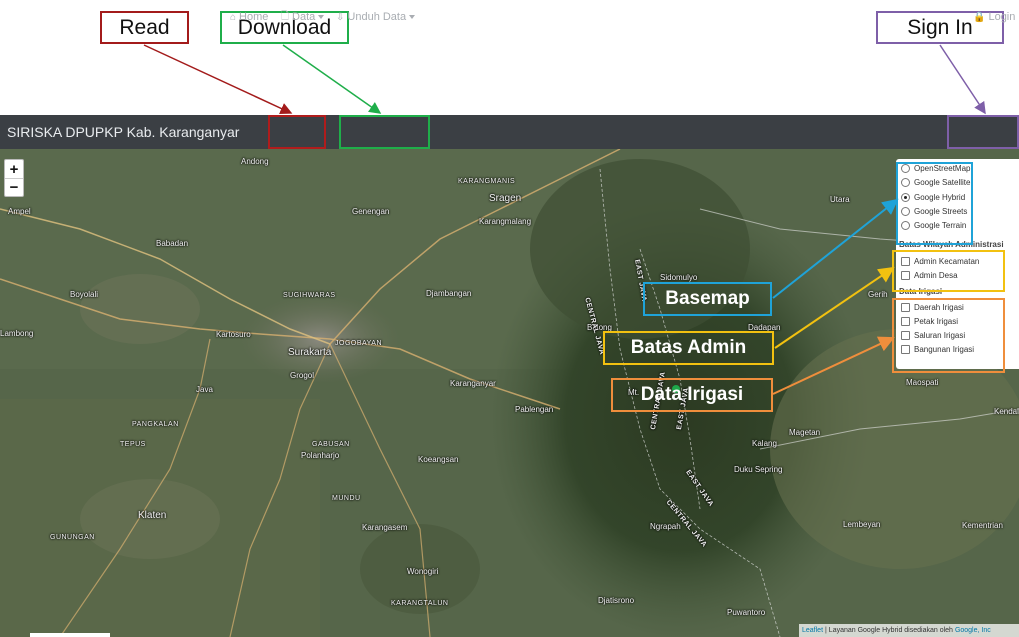 The height and width of the screenshot is (637, 1019). Describe the element at coordinates (371, 211) in the screenshot. I see `place-label: Genengan` at that location.